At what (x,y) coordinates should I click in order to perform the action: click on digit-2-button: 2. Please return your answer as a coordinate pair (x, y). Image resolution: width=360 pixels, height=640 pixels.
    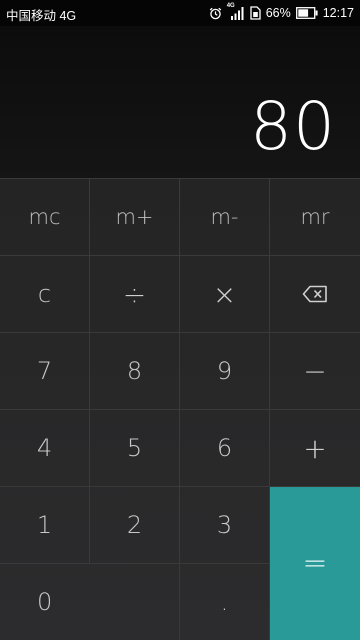
    Looking at the image, I should click on (135, 524).